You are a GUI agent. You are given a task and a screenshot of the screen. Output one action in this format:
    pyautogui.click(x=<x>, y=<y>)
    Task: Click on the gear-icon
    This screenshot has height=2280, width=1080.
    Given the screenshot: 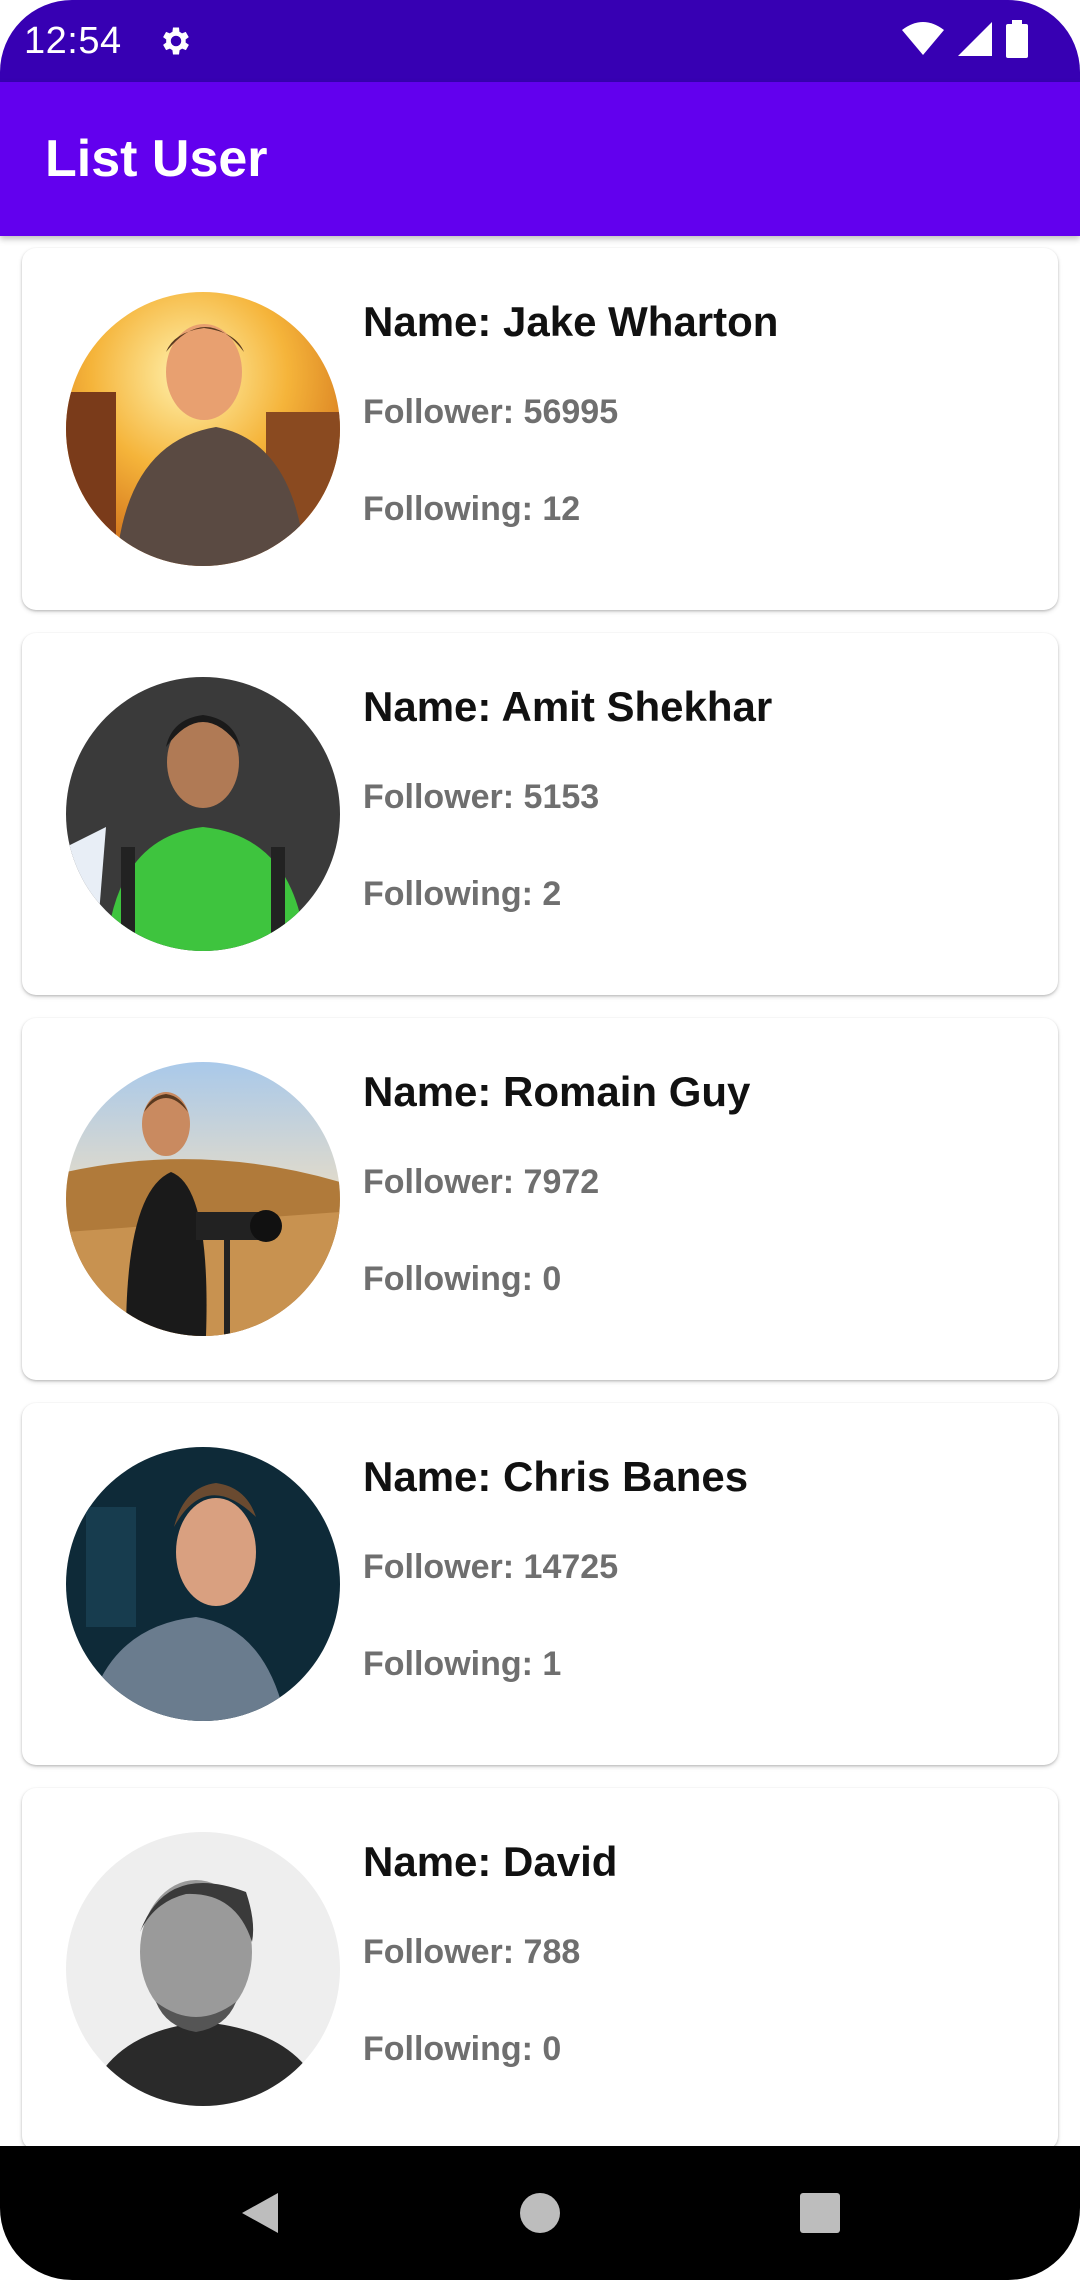 What is the action you would take?
    pyautogui.click(x=176, y=41)
    